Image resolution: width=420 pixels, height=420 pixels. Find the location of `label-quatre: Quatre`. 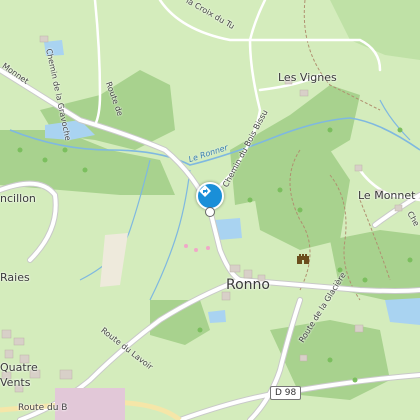

label-quatre: Quatre is located at coordinates (19, 367).